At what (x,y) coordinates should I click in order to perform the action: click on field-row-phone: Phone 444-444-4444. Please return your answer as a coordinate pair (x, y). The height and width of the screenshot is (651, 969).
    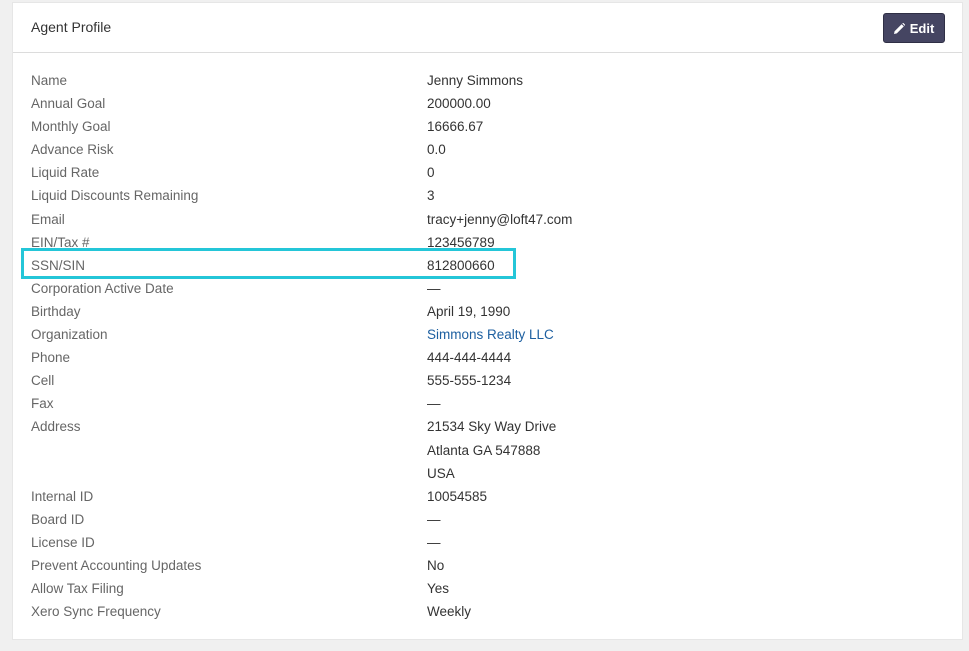
    Looking at the image, I should click on (488, 359).